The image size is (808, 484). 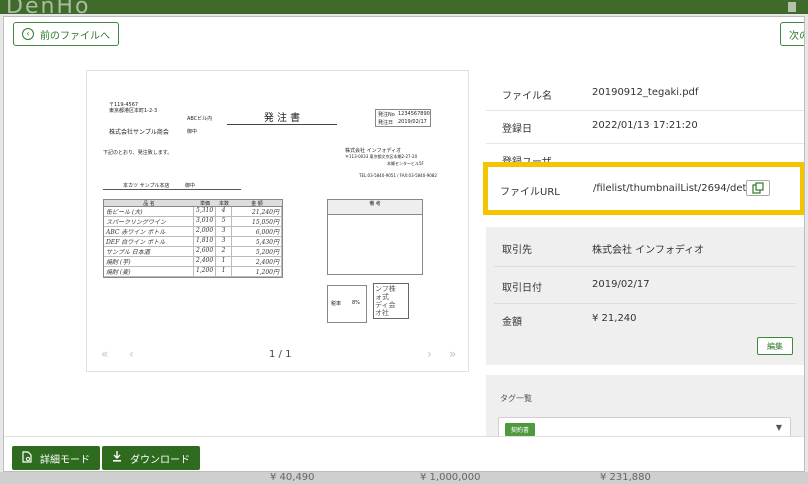 What do you see at coordinates (223, 204) in the screenshot?
I see `doc-th-qty: 本数` at bounding box center [223, 204].